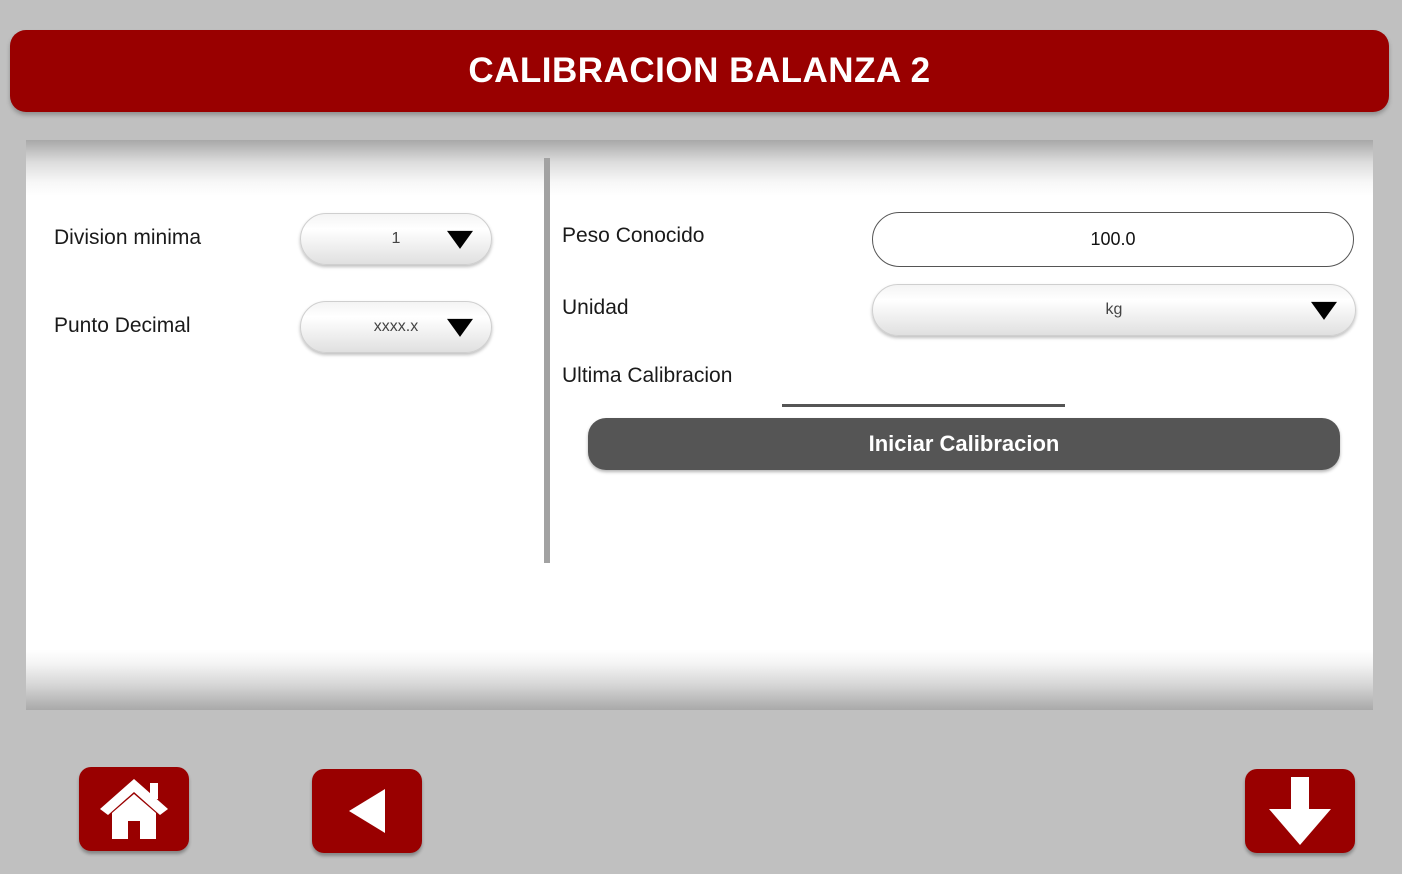 This screenshot has width=1402, height=874. What do you see at coordinates (647, 375) in the screenshot?
I see `ultima-calibracion-label: Ultima Calibracion` at bounding box center [647, 375].